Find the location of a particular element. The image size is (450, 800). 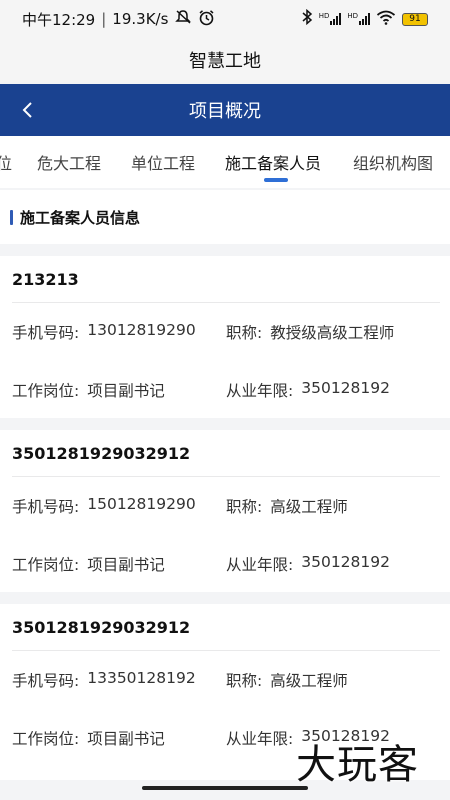

home-indicator is located at coordinates (225, 788).